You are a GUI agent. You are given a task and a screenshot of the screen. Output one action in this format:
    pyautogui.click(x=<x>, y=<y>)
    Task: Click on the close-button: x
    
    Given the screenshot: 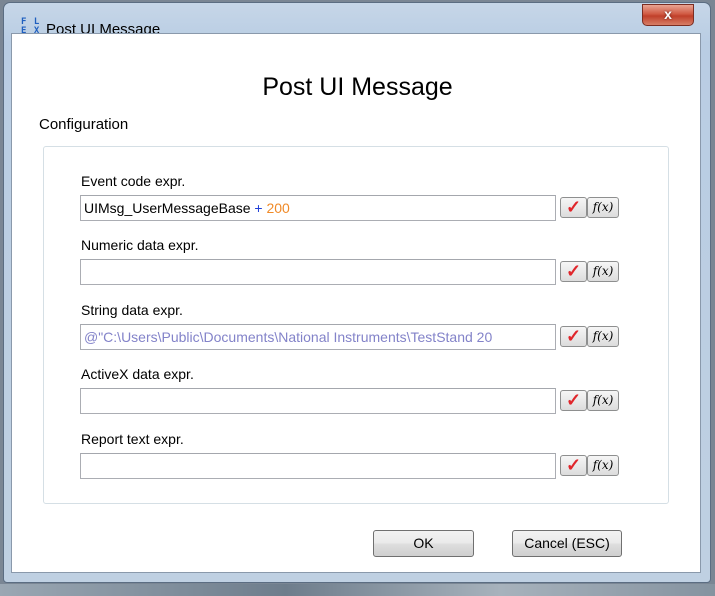 What is the action you would take?
    pyautogui.click(x=668, y=15)
    